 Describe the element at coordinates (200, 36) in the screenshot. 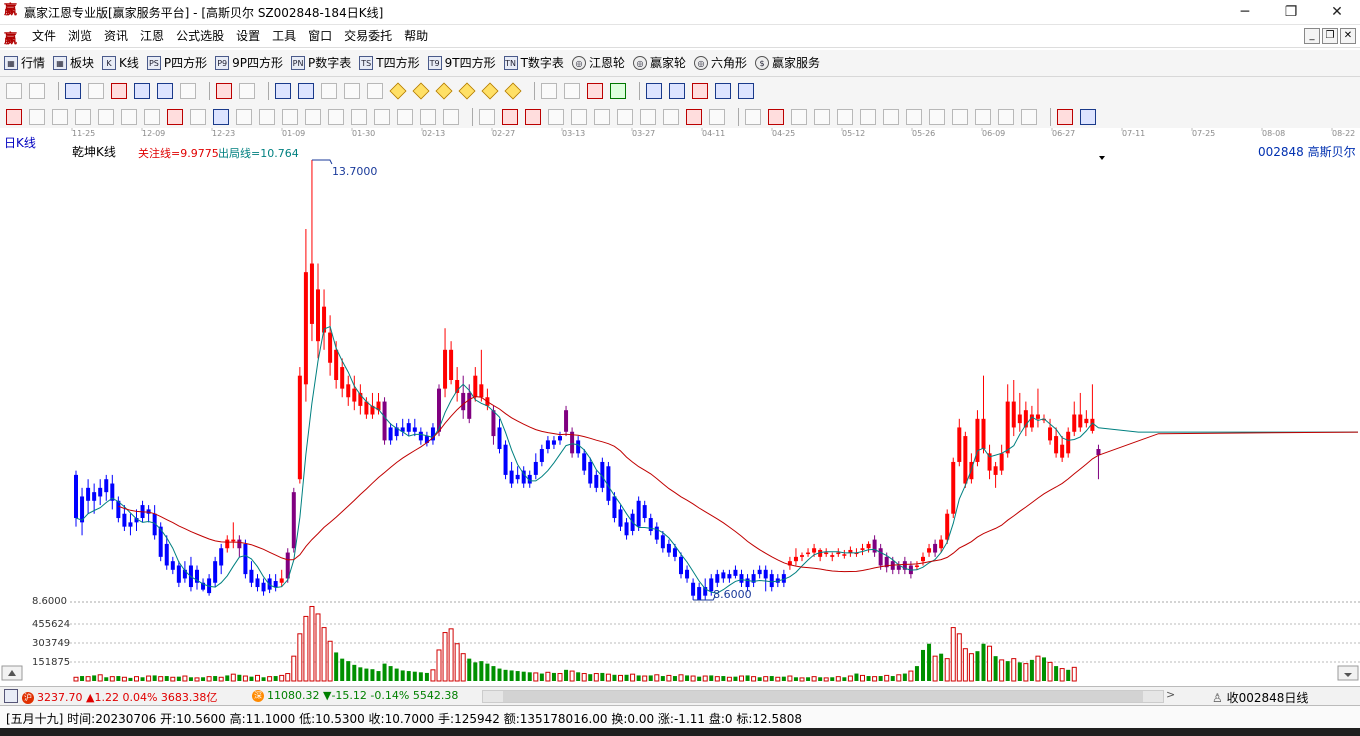

I see `menu-item-4: 公式选股` at that location.